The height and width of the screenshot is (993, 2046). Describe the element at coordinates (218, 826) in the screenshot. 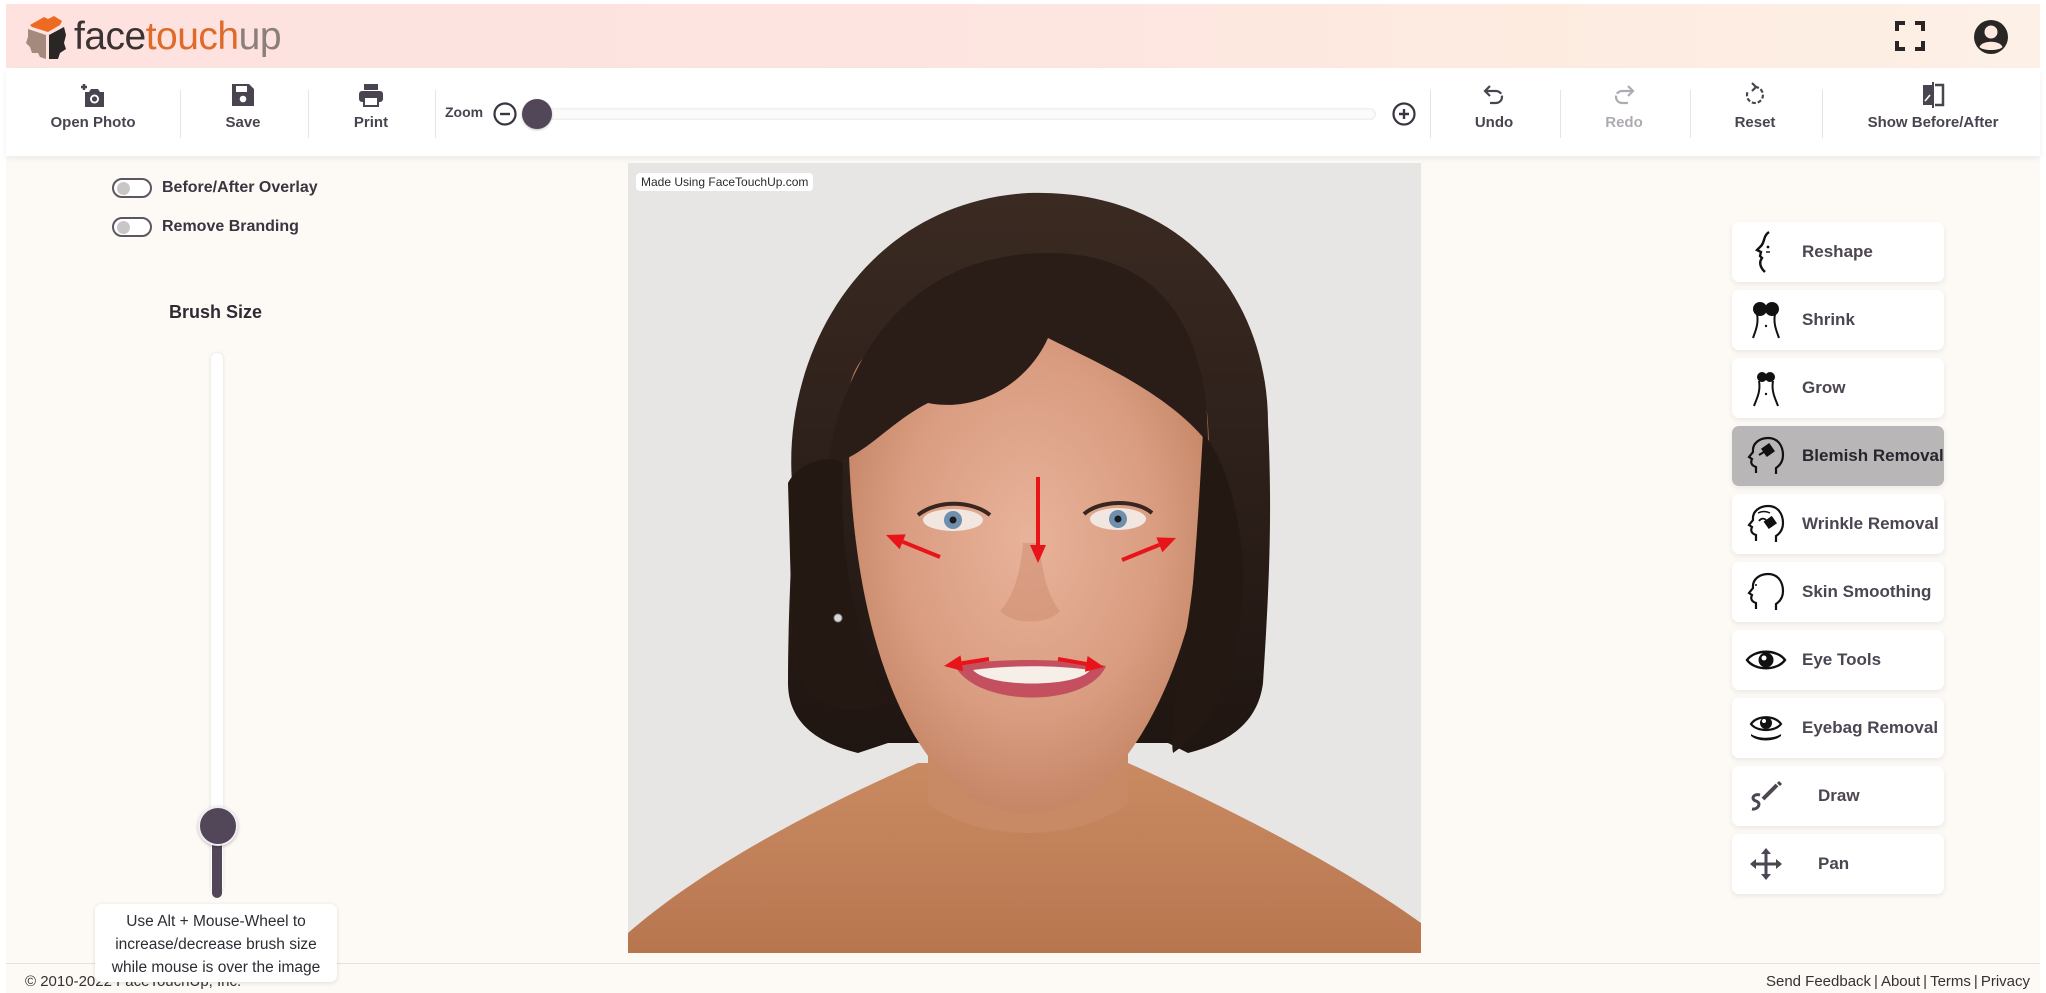

I see `brush-size-slider-thumb` at that location.